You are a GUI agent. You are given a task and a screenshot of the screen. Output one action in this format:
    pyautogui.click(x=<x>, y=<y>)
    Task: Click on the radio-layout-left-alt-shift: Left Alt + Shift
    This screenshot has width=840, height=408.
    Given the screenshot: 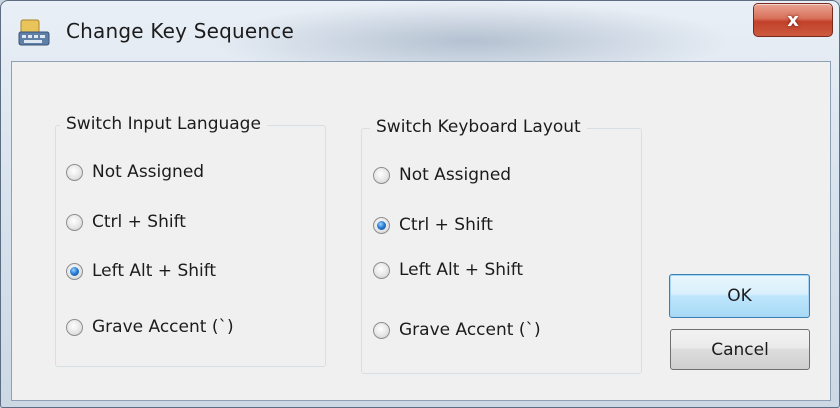 What is the action you would take?
    pyautogui.click(x=448, y=270)
    